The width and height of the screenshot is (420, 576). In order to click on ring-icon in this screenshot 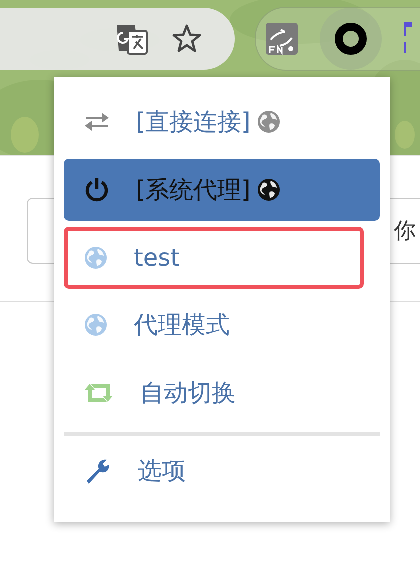, I will do `click(351, 39)`.